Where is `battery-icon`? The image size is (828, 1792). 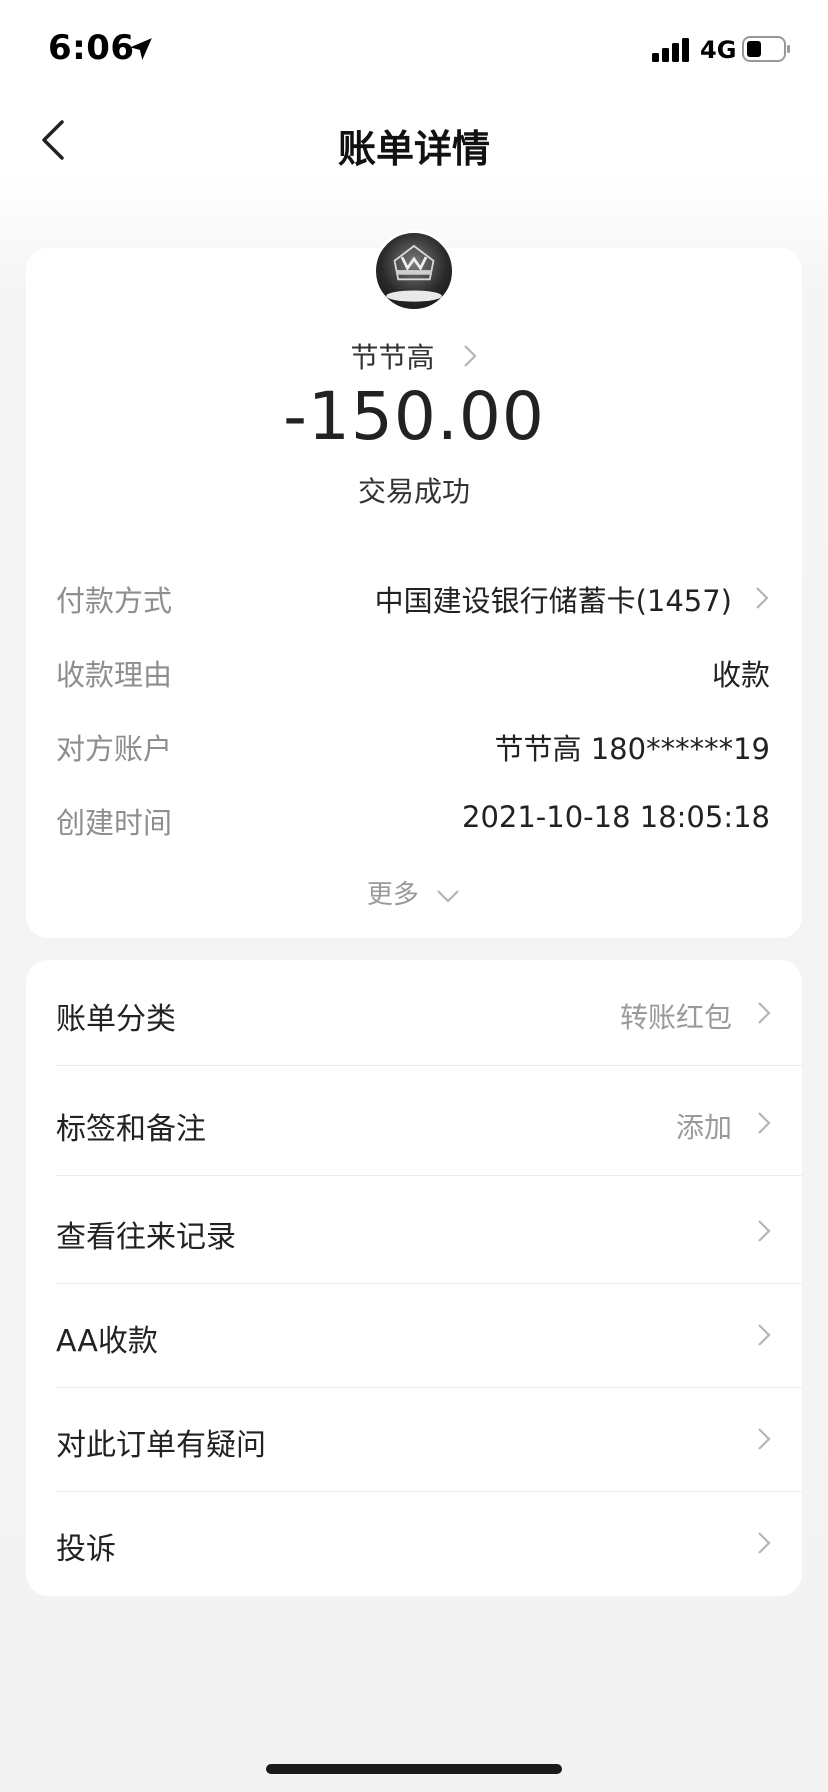 battery-icon is located at coordinates (766, 49).